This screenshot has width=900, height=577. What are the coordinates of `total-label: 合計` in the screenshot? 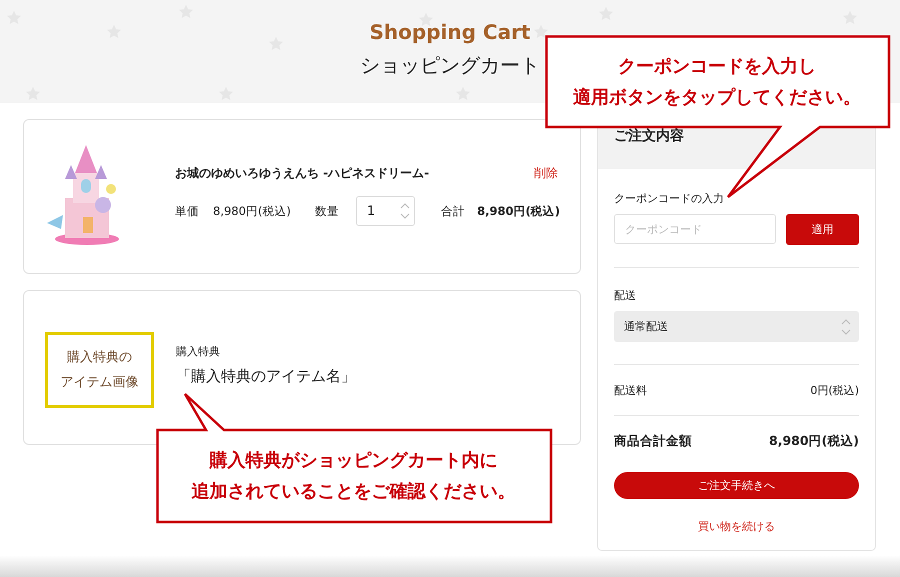 It's located at (453, 211).